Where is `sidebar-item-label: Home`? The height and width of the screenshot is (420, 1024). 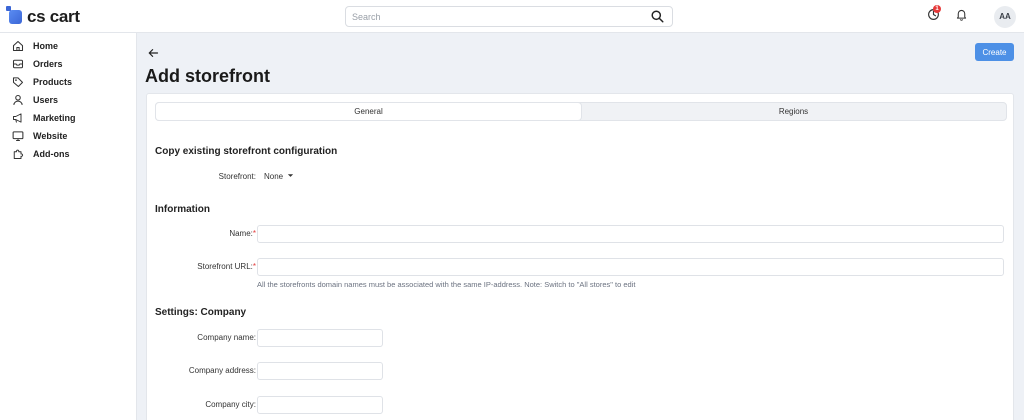 sidebar-item-label: Home is located at coordinates (46, 46).